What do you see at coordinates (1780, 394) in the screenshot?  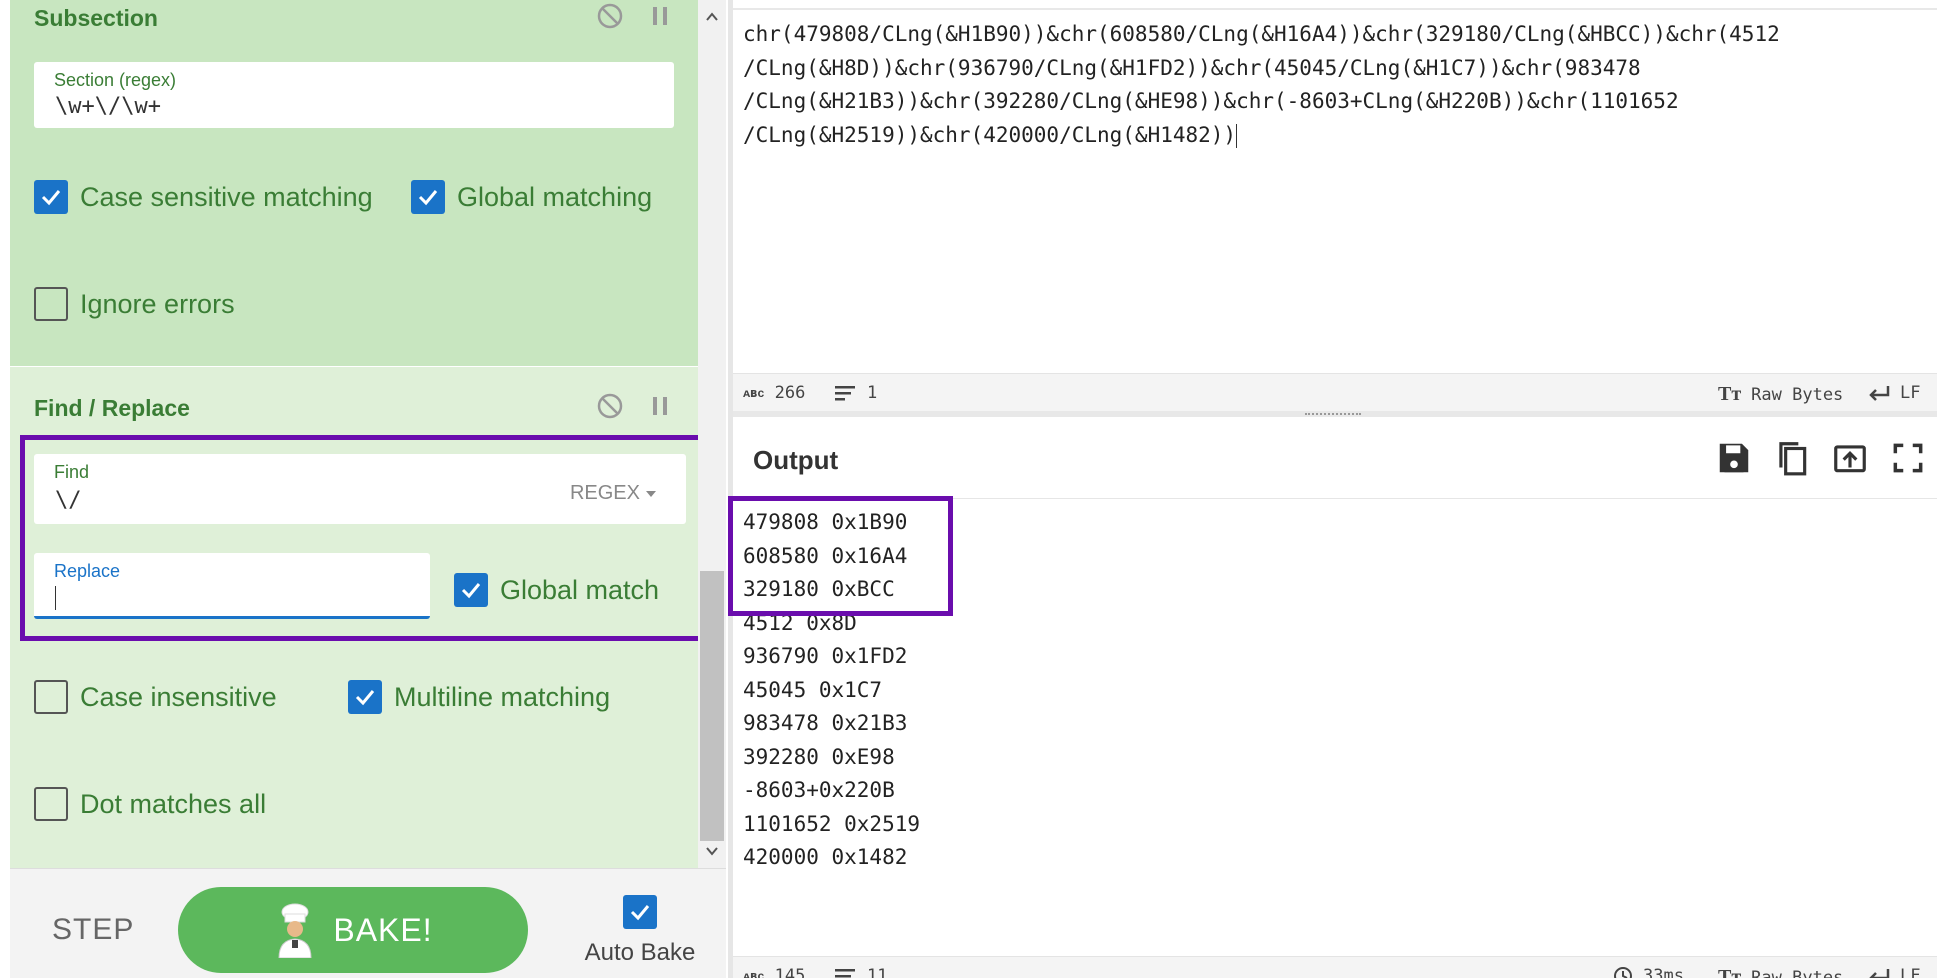 I see `input-encoding-button: Tт Raw Bytes` at bounding box center [1780, 394].